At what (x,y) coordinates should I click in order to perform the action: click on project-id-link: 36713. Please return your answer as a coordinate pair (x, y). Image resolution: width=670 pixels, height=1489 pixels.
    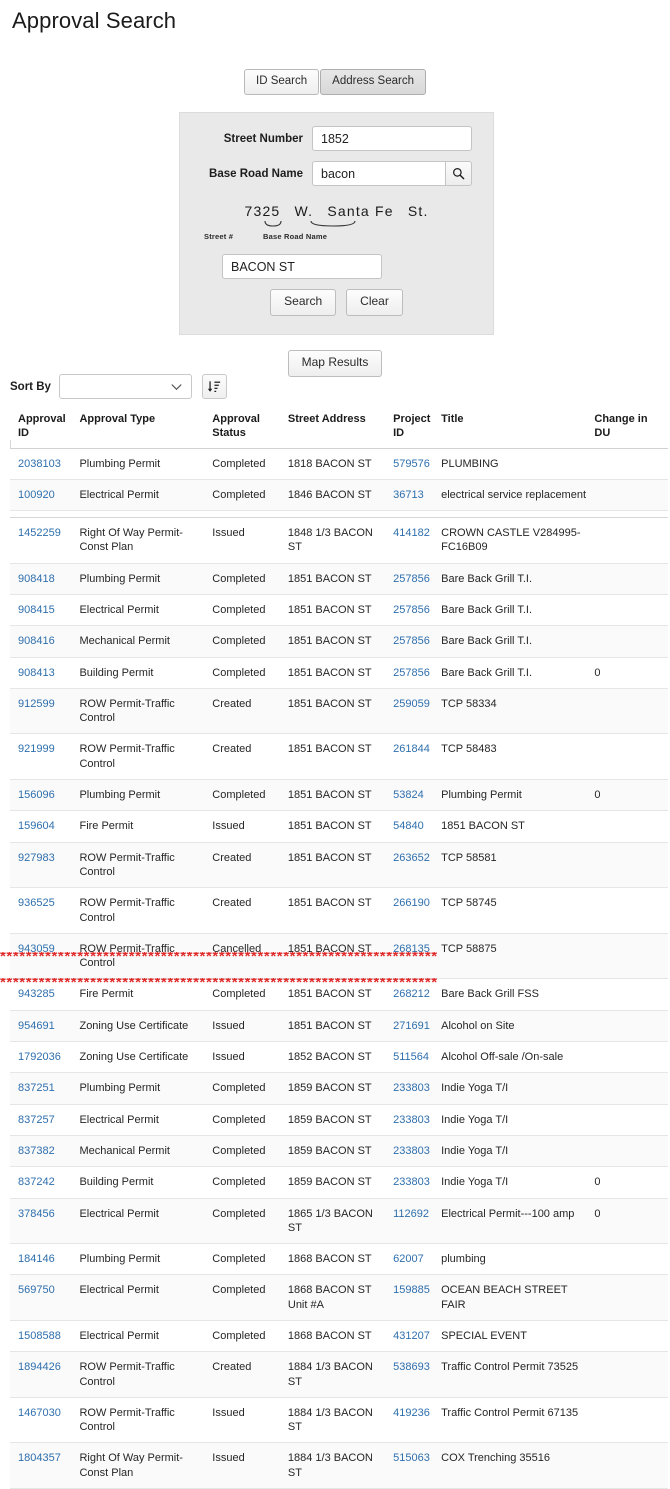
    Looking at the image, I should click on (408, 495).